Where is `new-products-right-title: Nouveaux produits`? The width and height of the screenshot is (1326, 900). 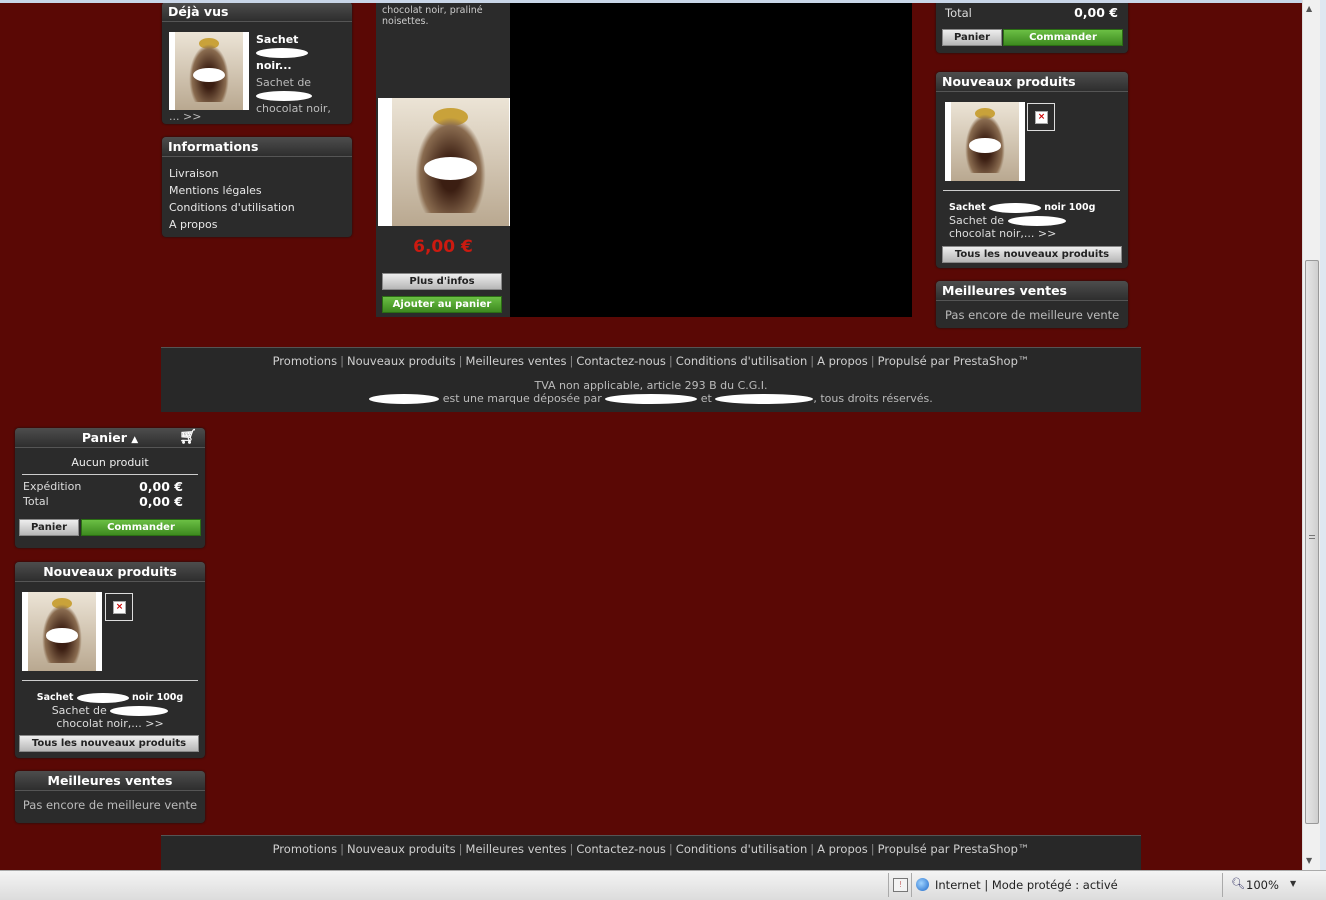 new-products-right-title: Nouveaux produits is located at coordinates (1032, 82).